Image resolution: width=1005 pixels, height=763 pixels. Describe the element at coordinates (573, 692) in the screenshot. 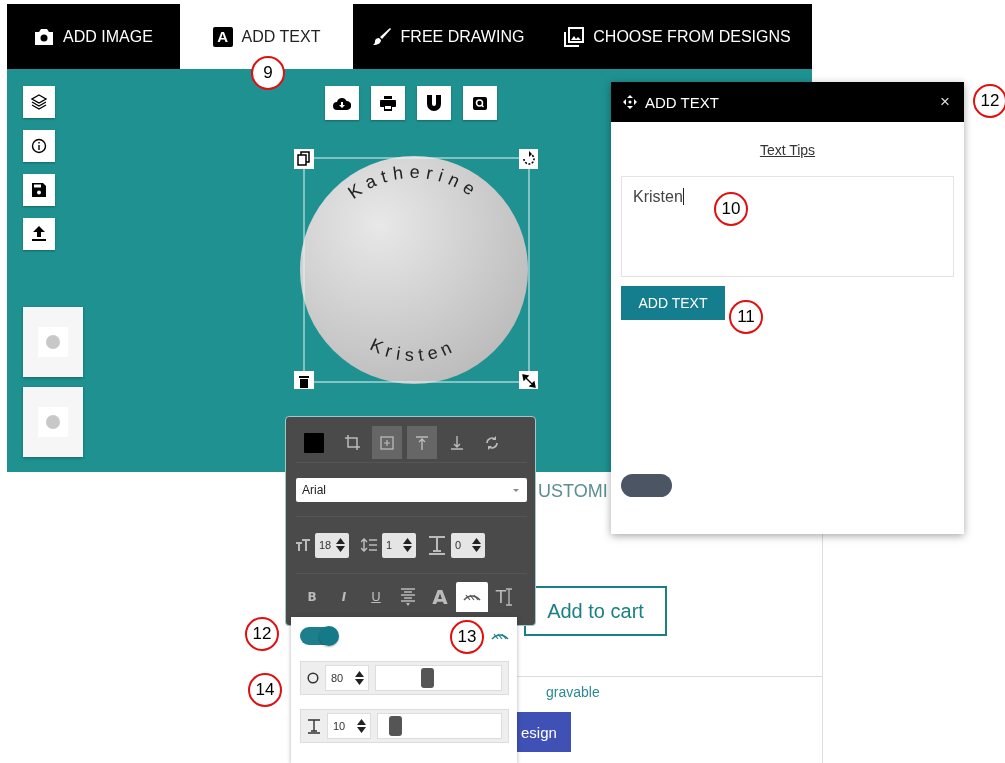

I see `engravable-text: gravable` at that location.